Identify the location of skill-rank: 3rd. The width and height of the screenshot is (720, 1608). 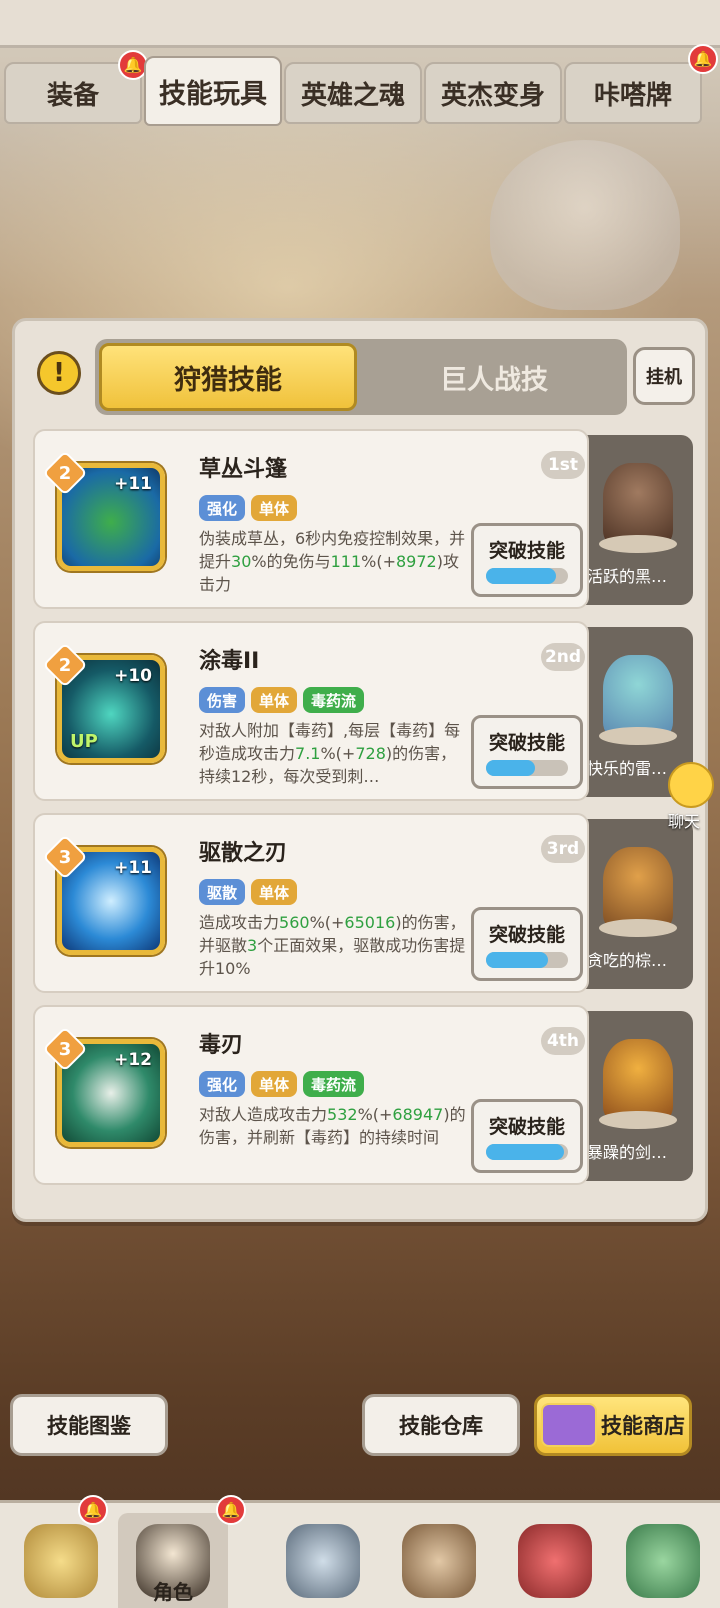
(563, 849).